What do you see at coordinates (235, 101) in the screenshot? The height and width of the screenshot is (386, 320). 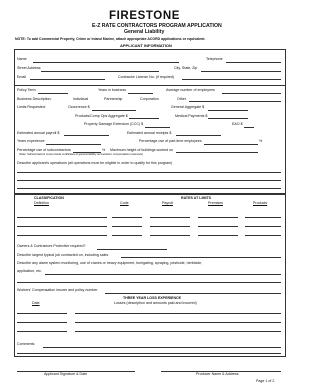 I see `other-field` at bounding box center [235, 101].